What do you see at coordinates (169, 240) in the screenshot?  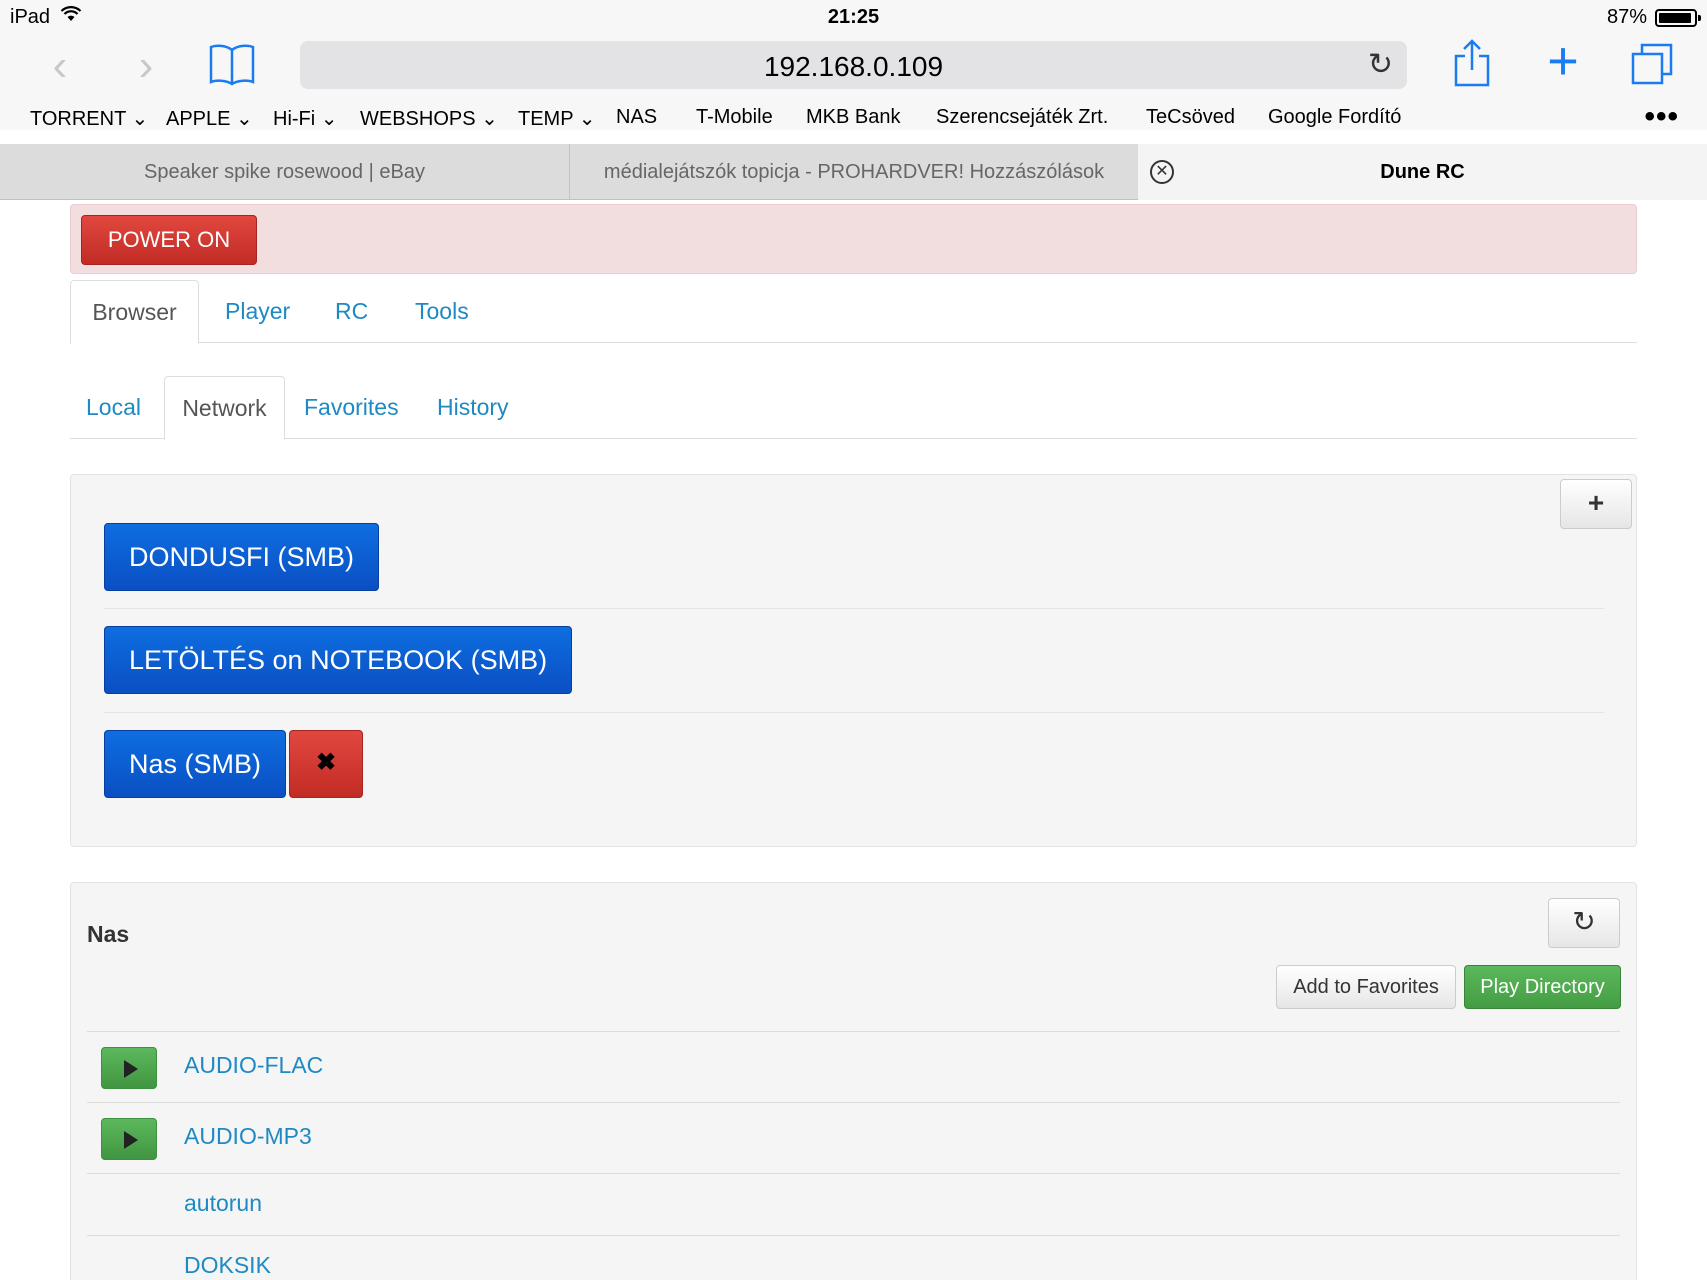 I see `power-on-button: POWER ON` at bounding box center [169, 240].